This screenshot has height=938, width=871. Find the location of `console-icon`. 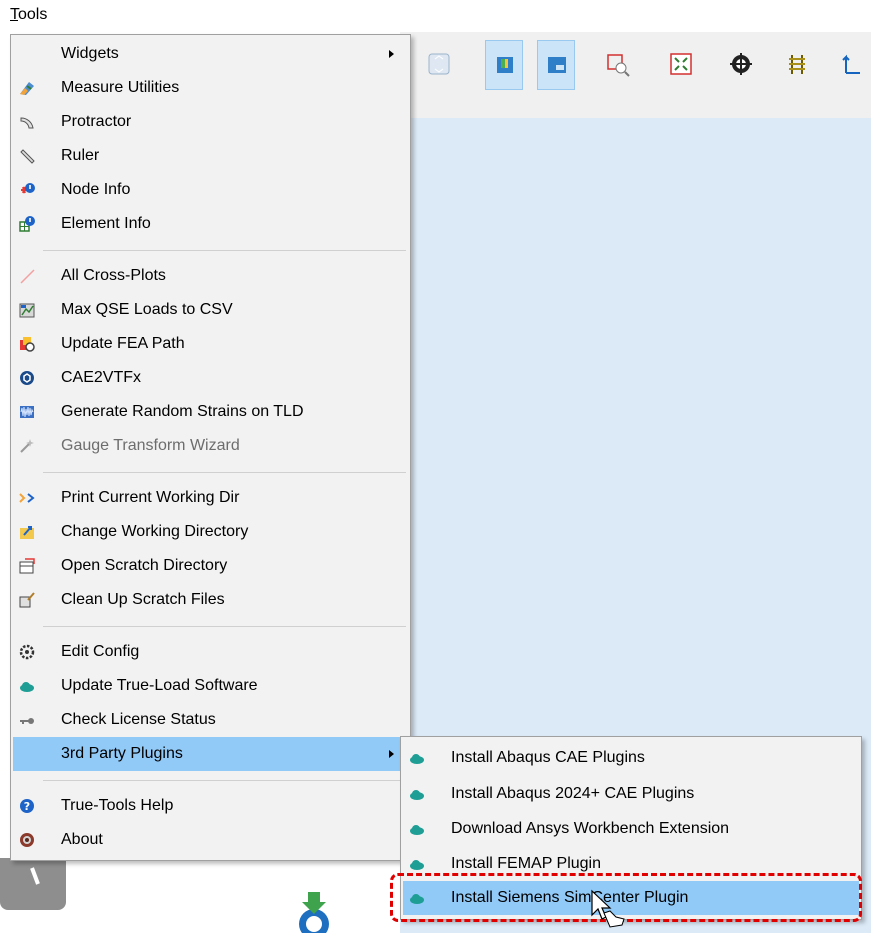

console-icon is located at coordinates (27, 498).